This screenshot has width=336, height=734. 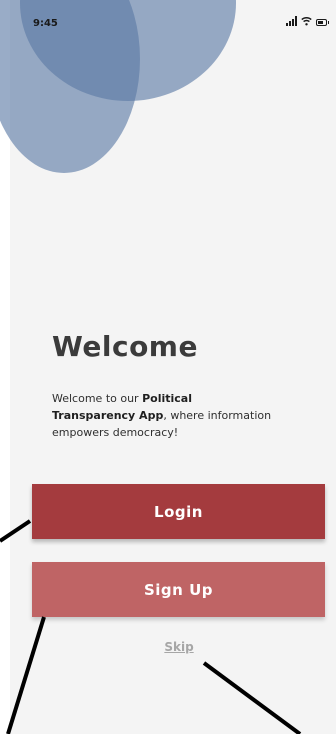 I want to click on signup-button: Sign Up, so click(x=178, y=589).